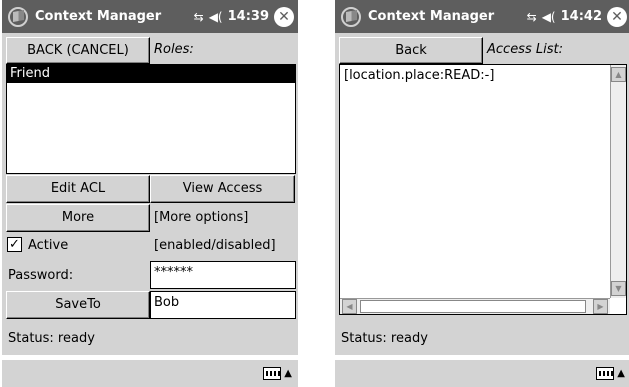 The width and height of the screenshot is (629, 387). I want to click on list-item: [location.place:READ:-], so click(483, 75).